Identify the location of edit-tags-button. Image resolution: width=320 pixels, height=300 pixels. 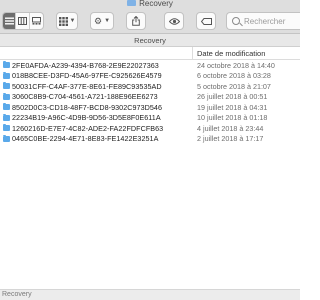
(206, 21).